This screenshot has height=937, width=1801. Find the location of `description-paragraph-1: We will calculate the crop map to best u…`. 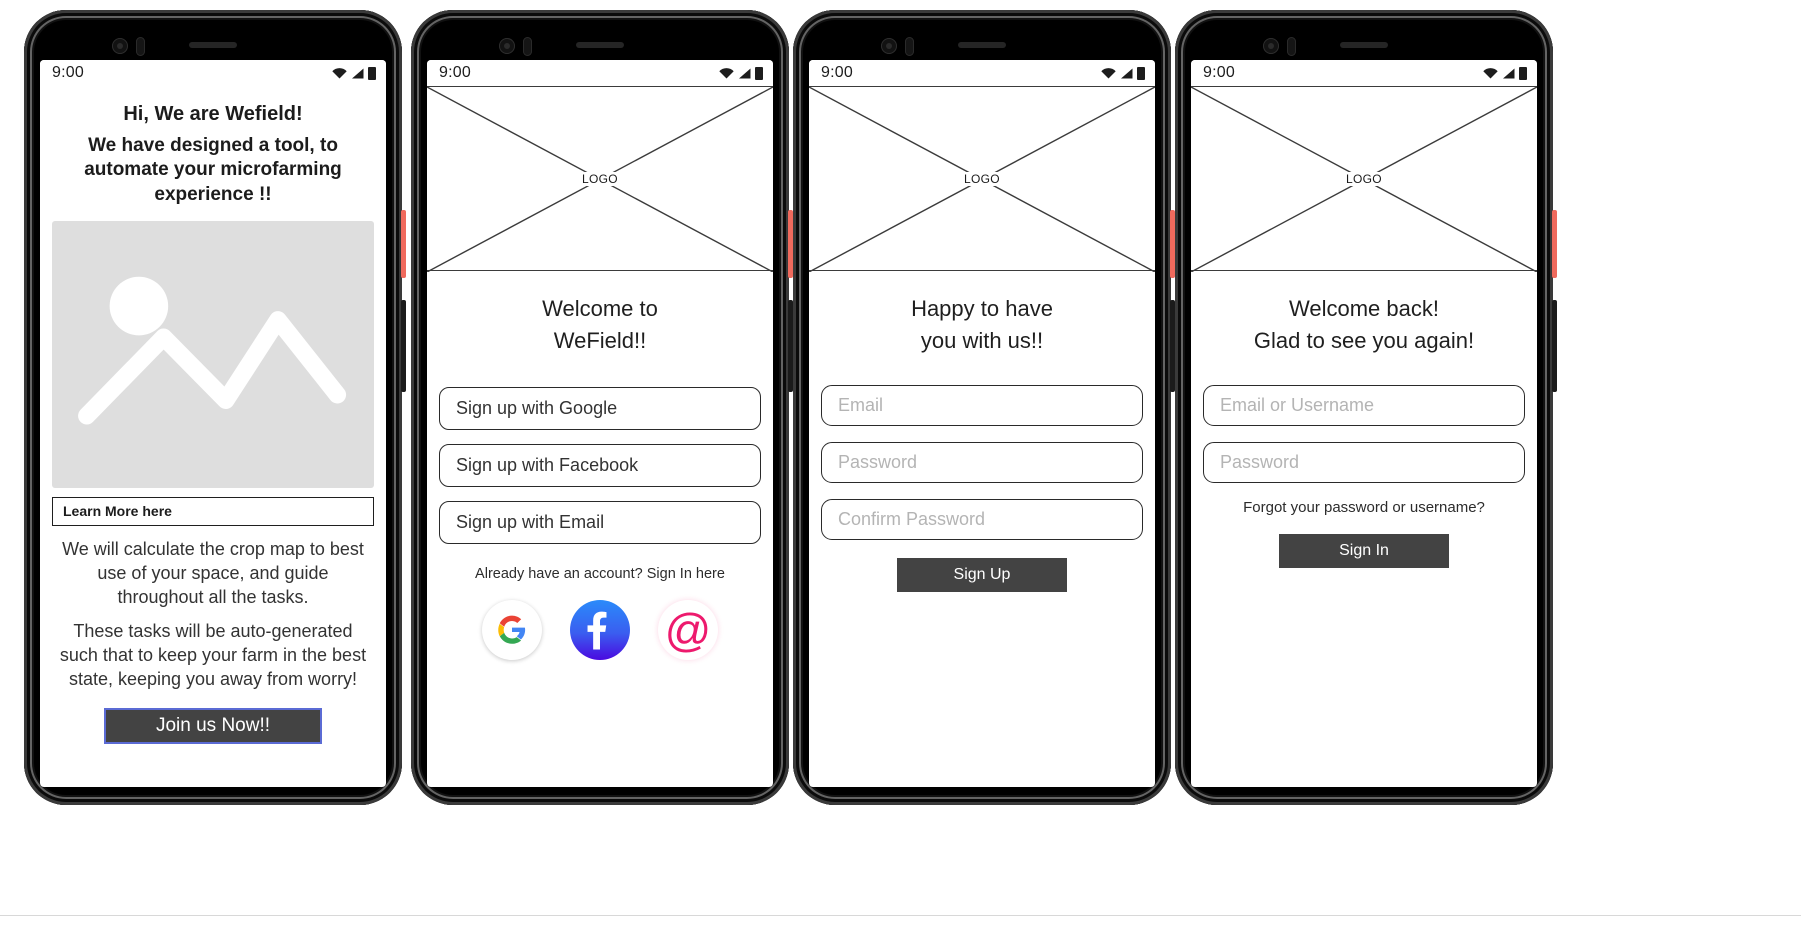

description-paragraph-1: We will calculate the crop map to best u… is located at coordinates (213, 572).